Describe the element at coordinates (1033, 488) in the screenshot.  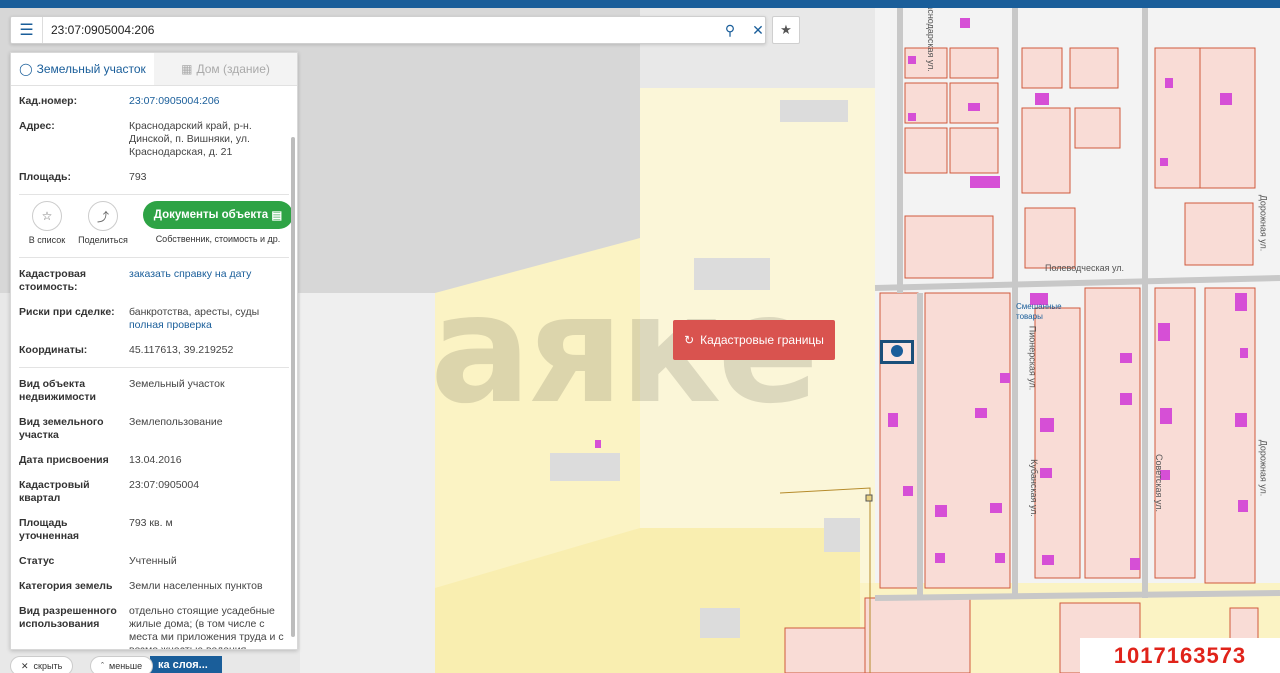
I see `street-label: Кубанская ул.` at that location.